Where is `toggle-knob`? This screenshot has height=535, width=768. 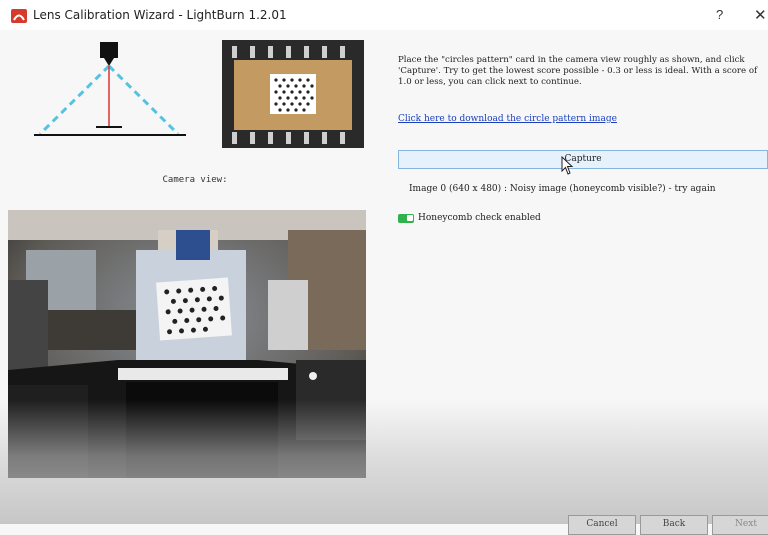
toggle-knob is located at coordinates (410, 218).